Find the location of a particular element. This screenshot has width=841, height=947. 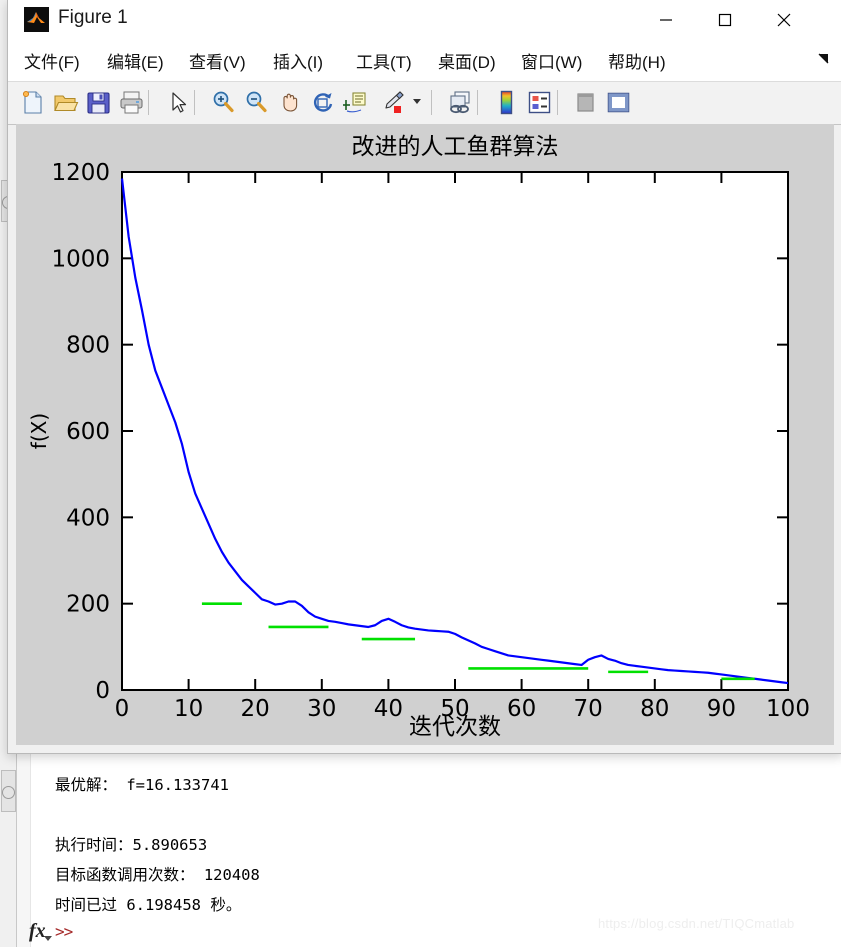

close-icon is located at coordinates (783, 19).